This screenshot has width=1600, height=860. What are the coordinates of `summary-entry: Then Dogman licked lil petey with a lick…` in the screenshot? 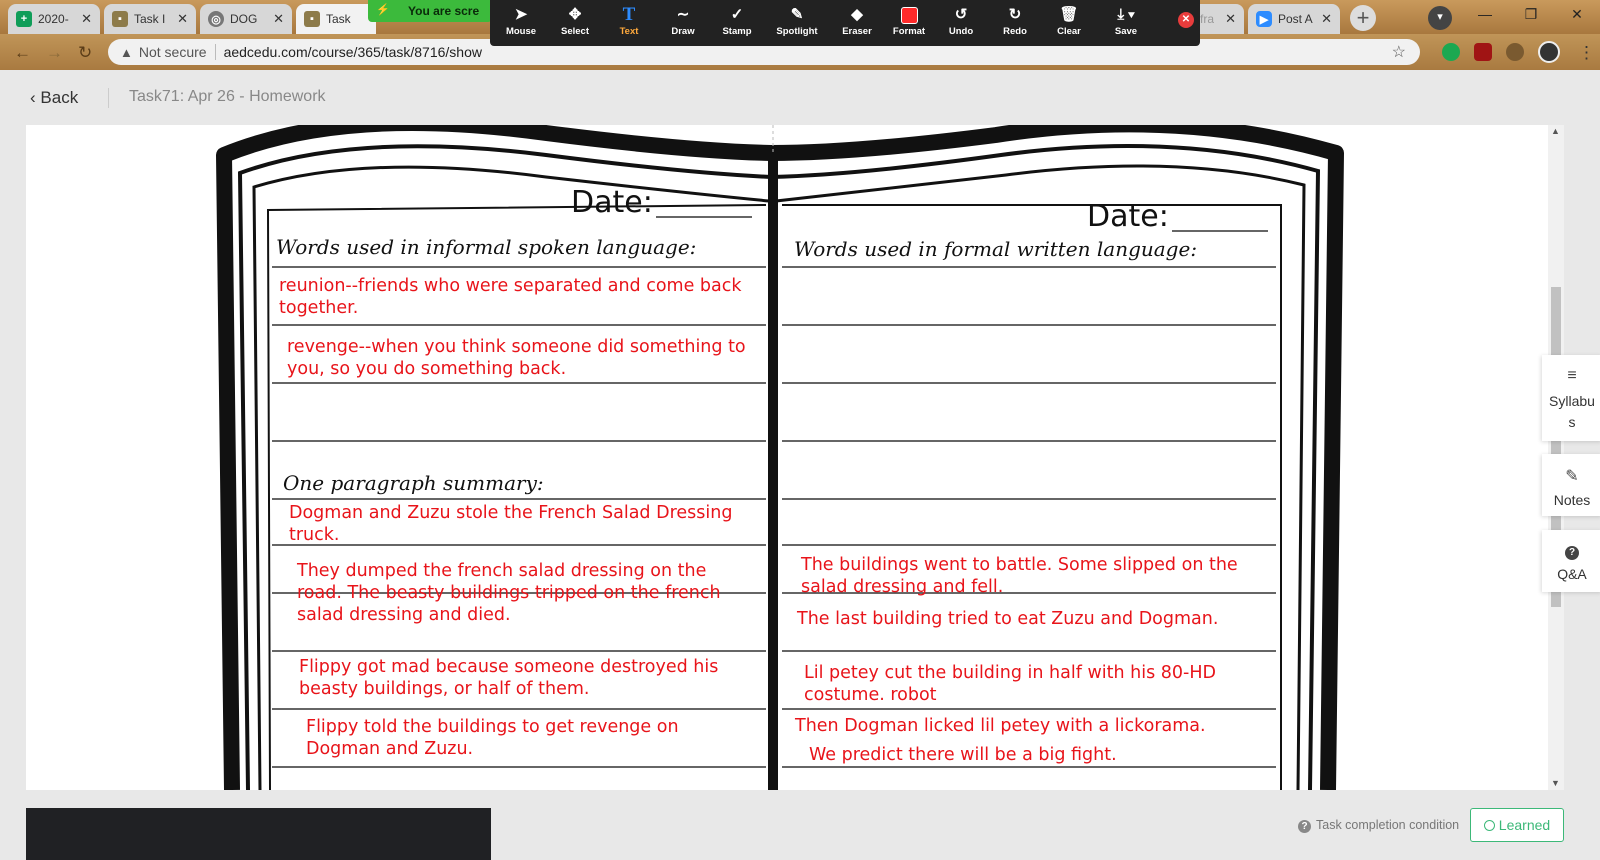 It's located at (1000, 726).